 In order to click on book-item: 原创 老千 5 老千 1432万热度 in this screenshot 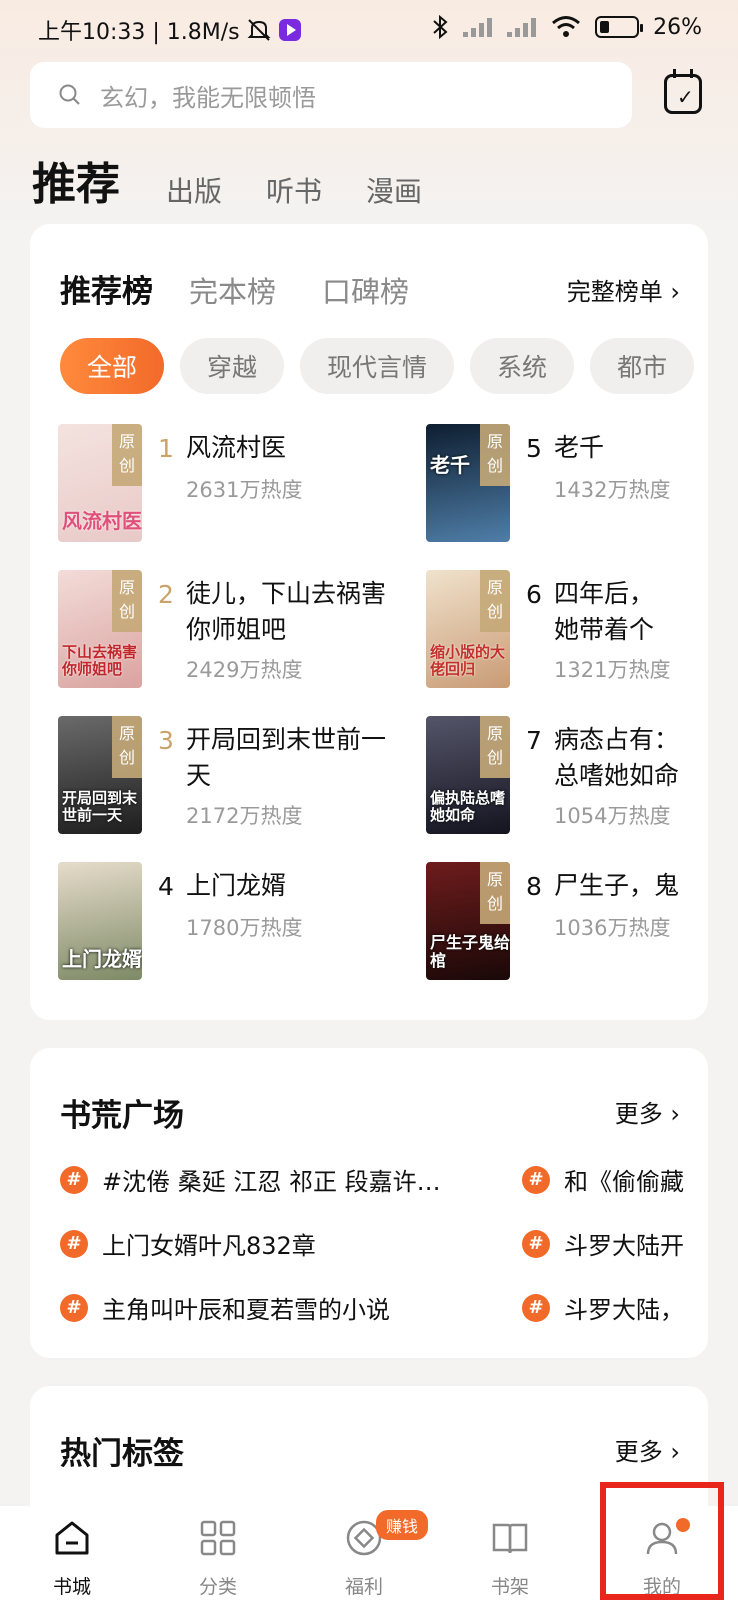, I will do `click(567, 484)`.